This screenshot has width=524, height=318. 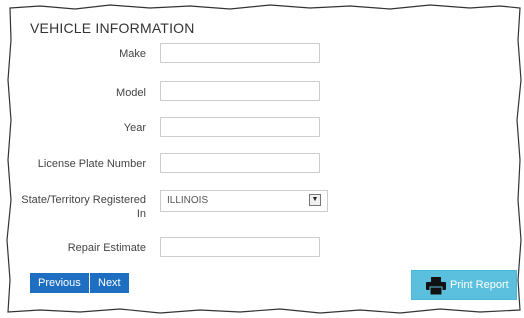 What do you see at coordinates (240, 247) in the screenshot?
I see `repair-estimate-field` at bounding box center [240, 247].